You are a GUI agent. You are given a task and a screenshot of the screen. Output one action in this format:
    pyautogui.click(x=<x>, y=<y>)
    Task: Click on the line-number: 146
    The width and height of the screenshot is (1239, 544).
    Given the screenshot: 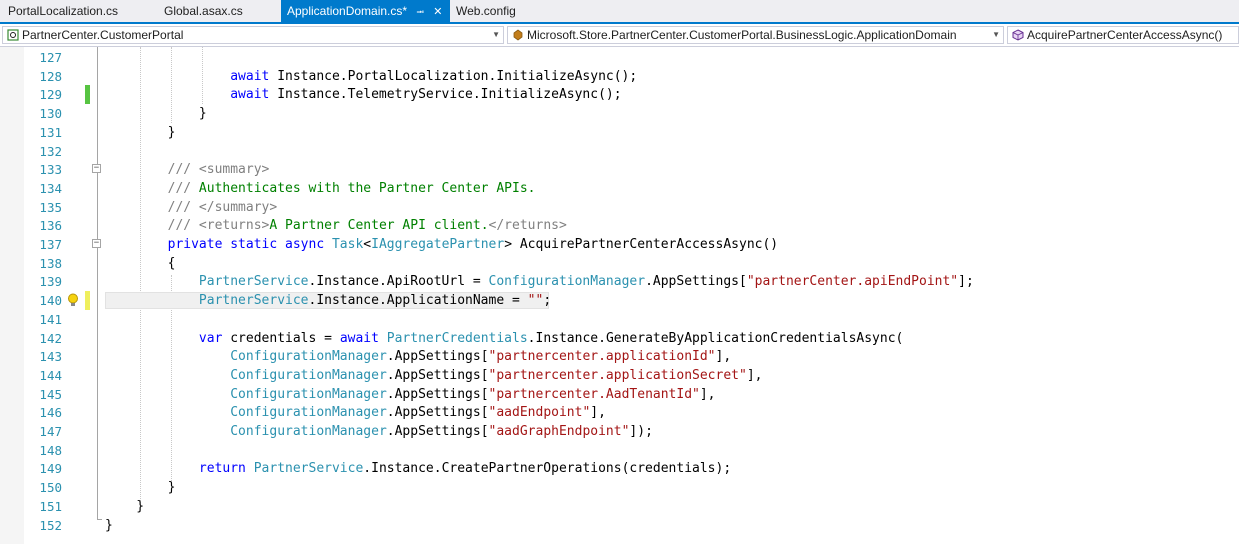 What is the action you would take?
    pyautogui.click(x=50, y=413)
    